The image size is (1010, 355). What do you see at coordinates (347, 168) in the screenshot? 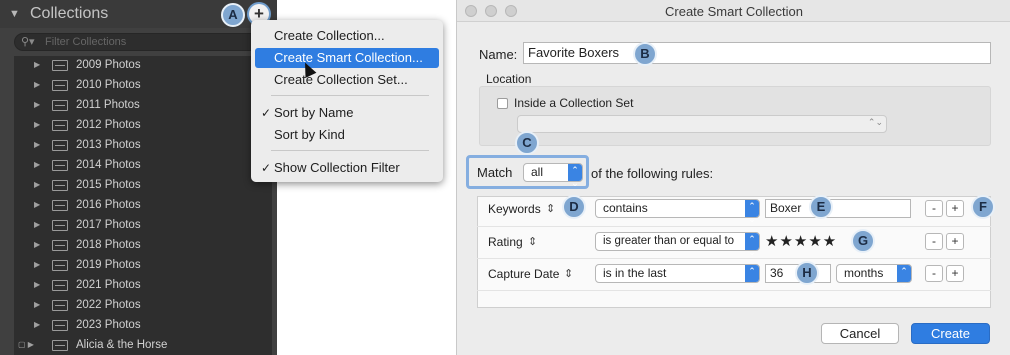
I see `menu-item-show-collection-filter: ✓ Show Collection Filter` at bounding box center [347, 168].